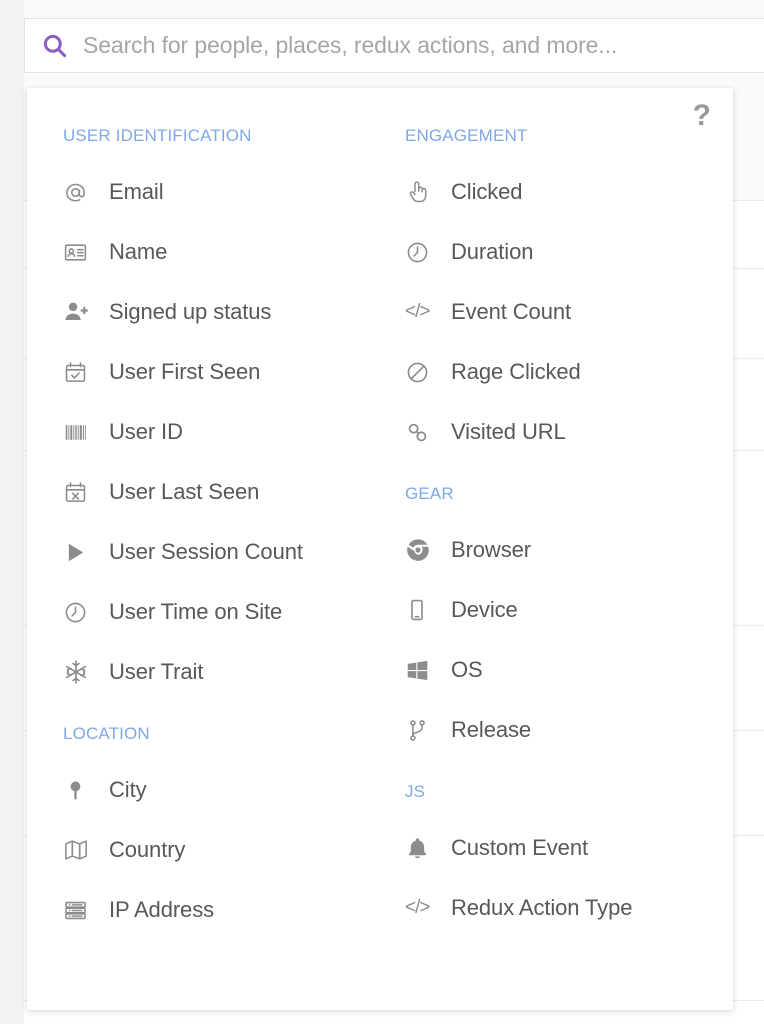  Describe the element at coordinates (542, 907) in the screenshot. I see `filter-item-label: Redux Action Type` at that location.